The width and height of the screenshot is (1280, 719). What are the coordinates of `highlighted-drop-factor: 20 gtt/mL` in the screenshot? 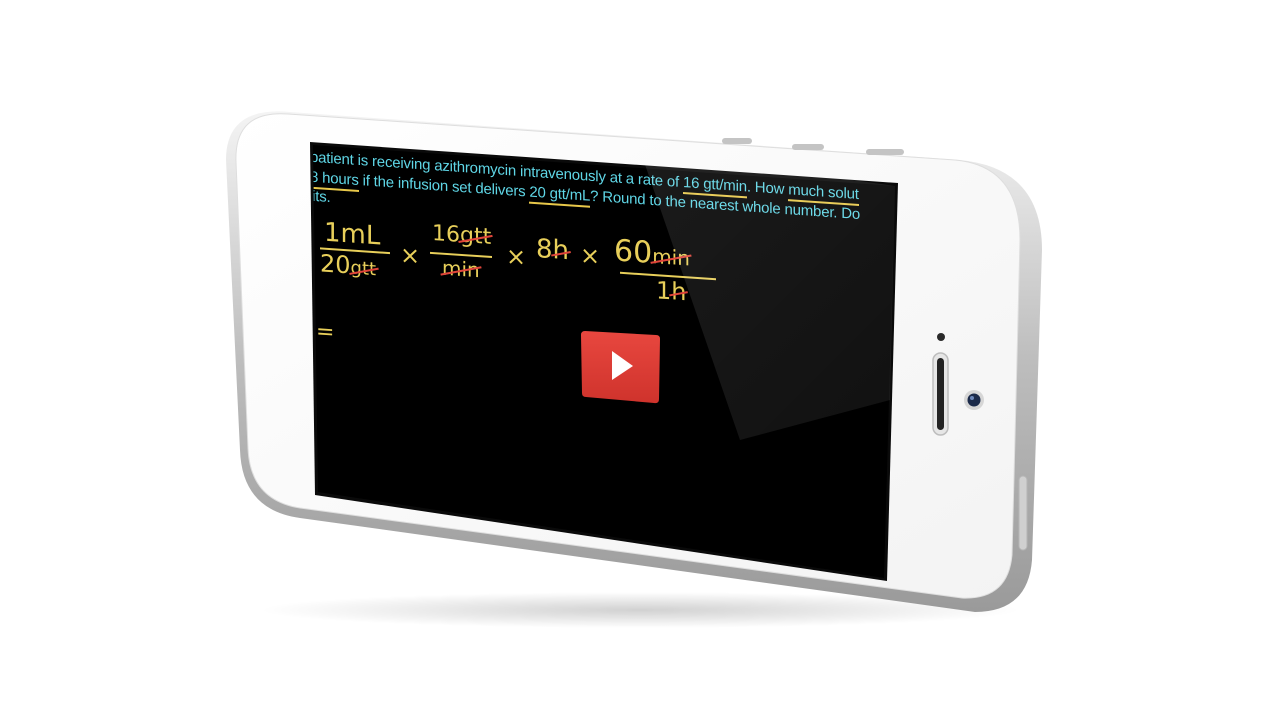 It's located at (560, 195).